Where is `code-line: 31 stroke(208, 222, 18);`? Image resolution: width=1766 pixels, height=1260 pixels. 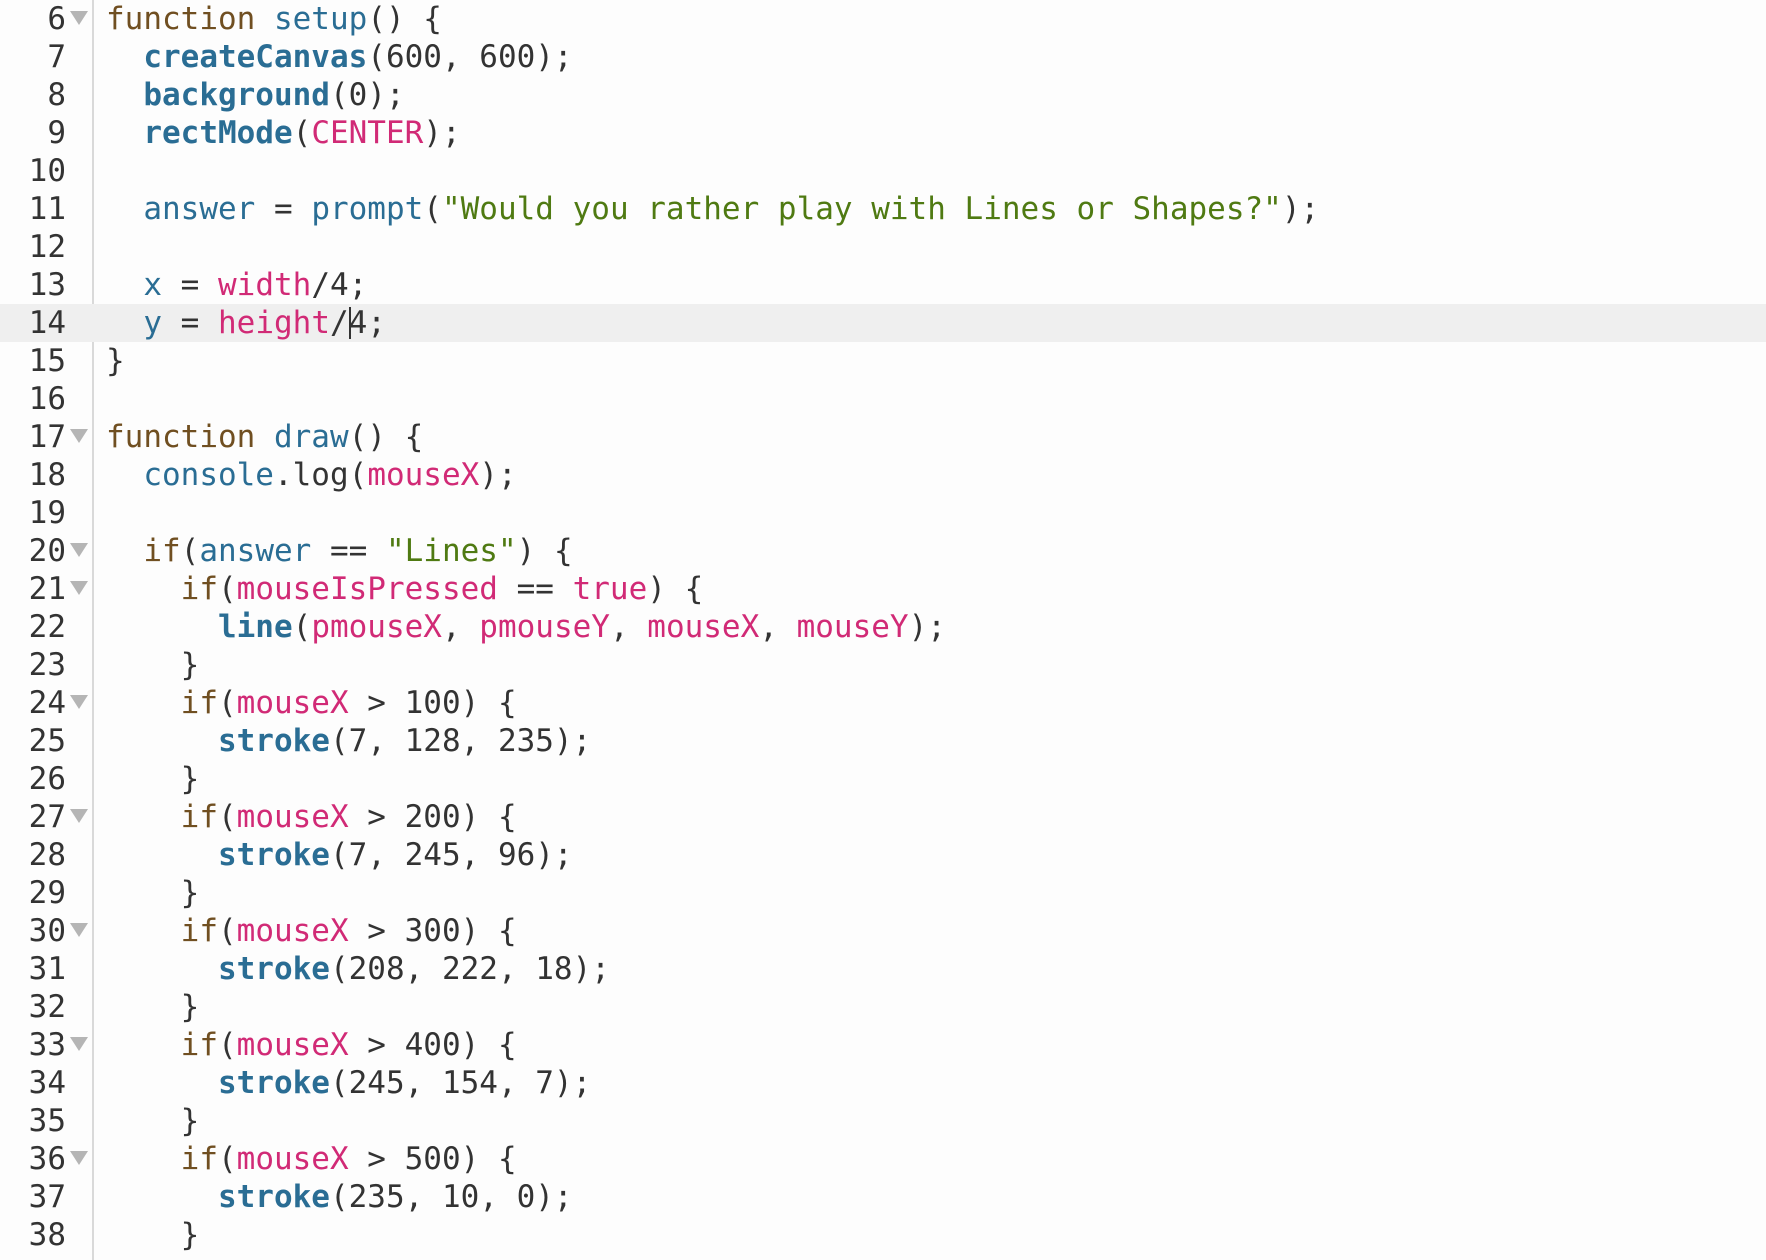 code-line: 31 stroke(208, 222, 18); is located at coordinates (883, 969).